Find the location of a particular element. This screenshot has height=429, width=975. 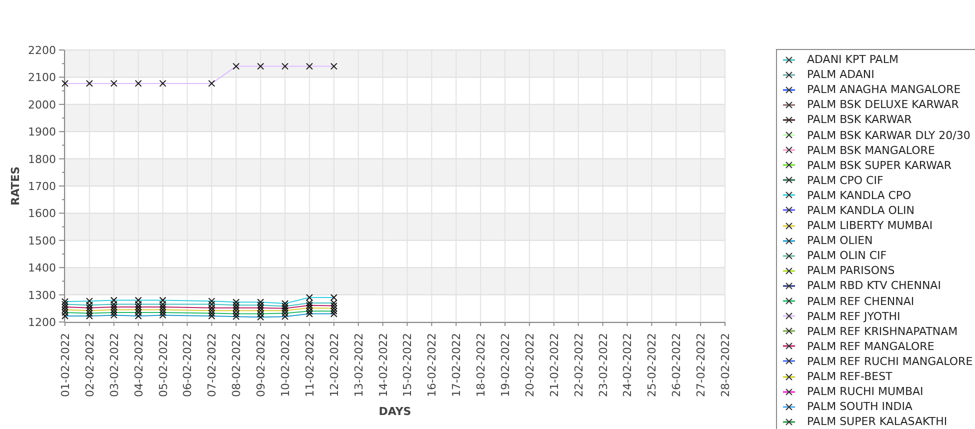

x-tick-label: 22-02-2022 is located at coordinates (579, 365).